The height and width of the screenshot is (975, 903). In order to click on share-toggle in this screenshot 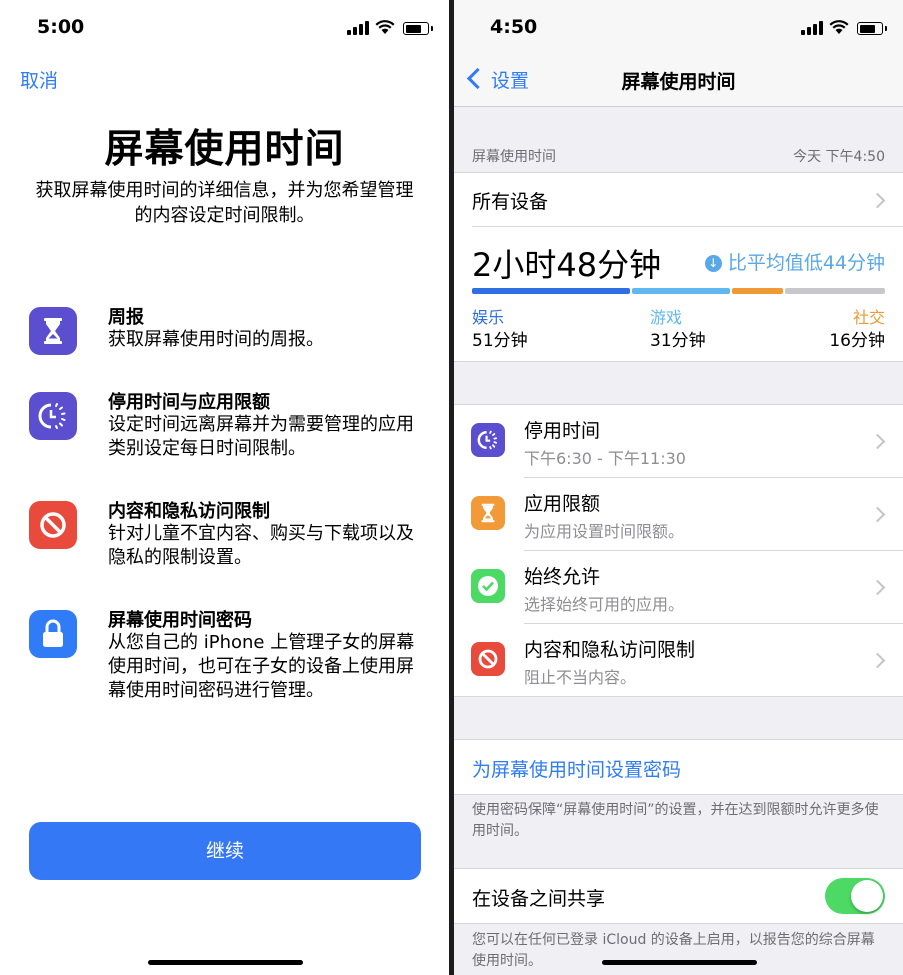, I will do `click(855, 896)`.